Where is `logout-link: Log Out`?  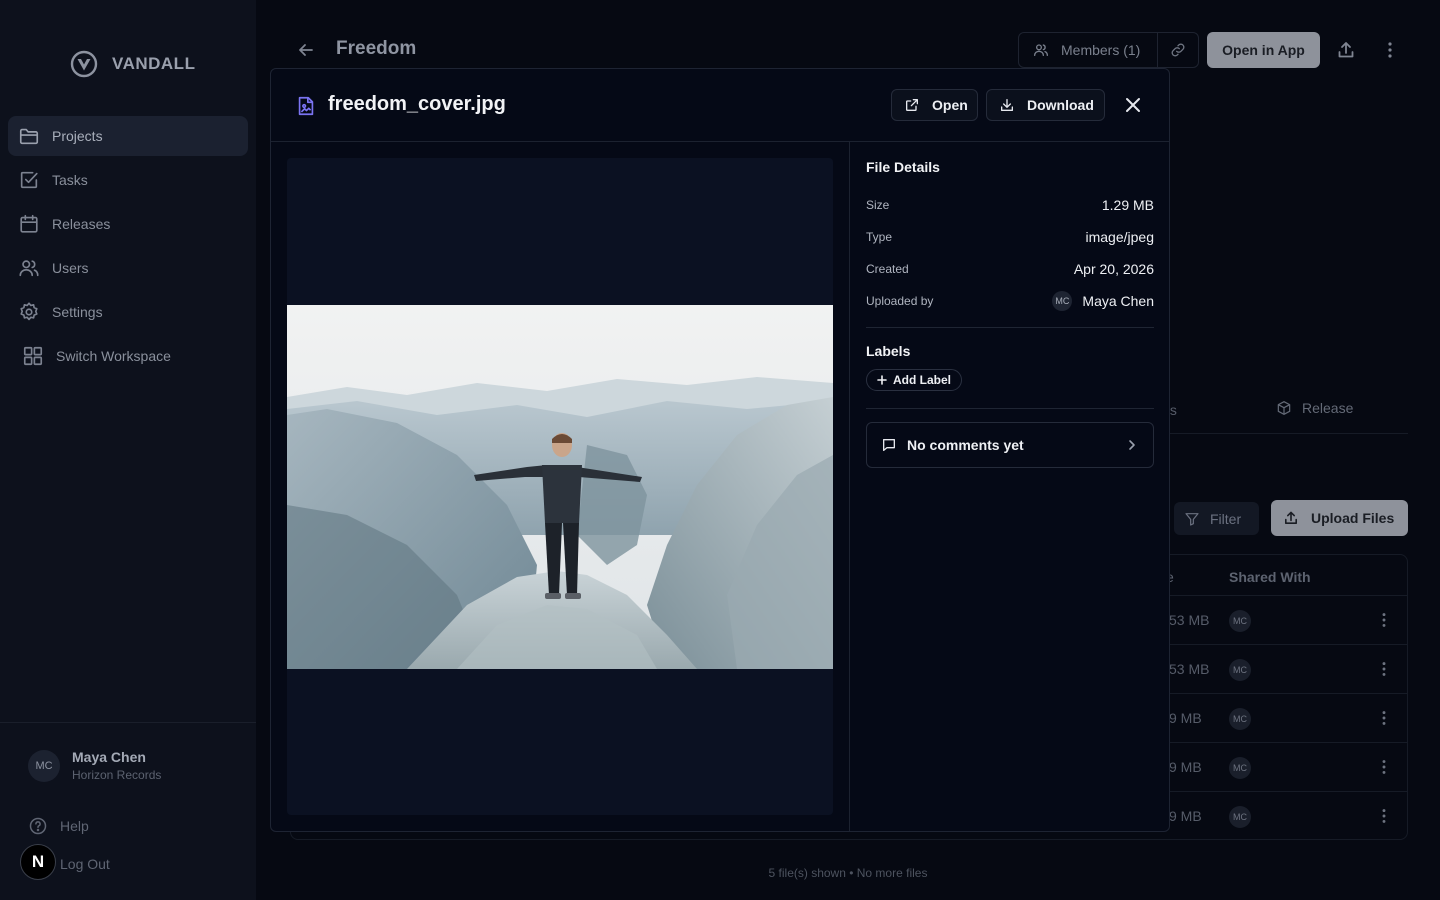 logout-link: Log Out is located at coordinates (85, 864).